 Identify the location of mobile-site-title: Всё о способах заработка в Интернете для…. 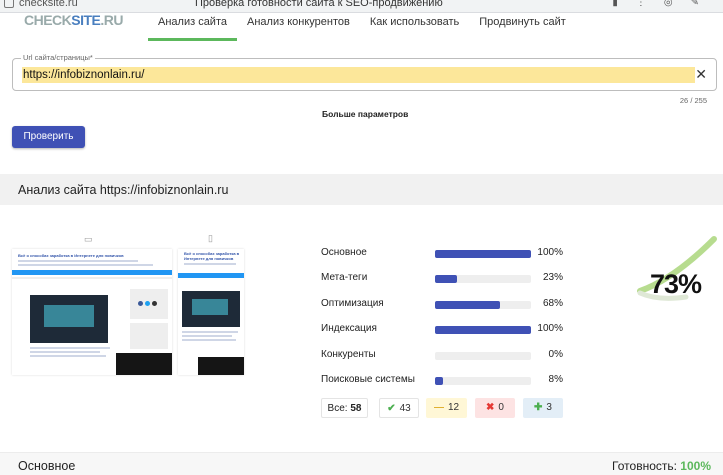
(212, 256).